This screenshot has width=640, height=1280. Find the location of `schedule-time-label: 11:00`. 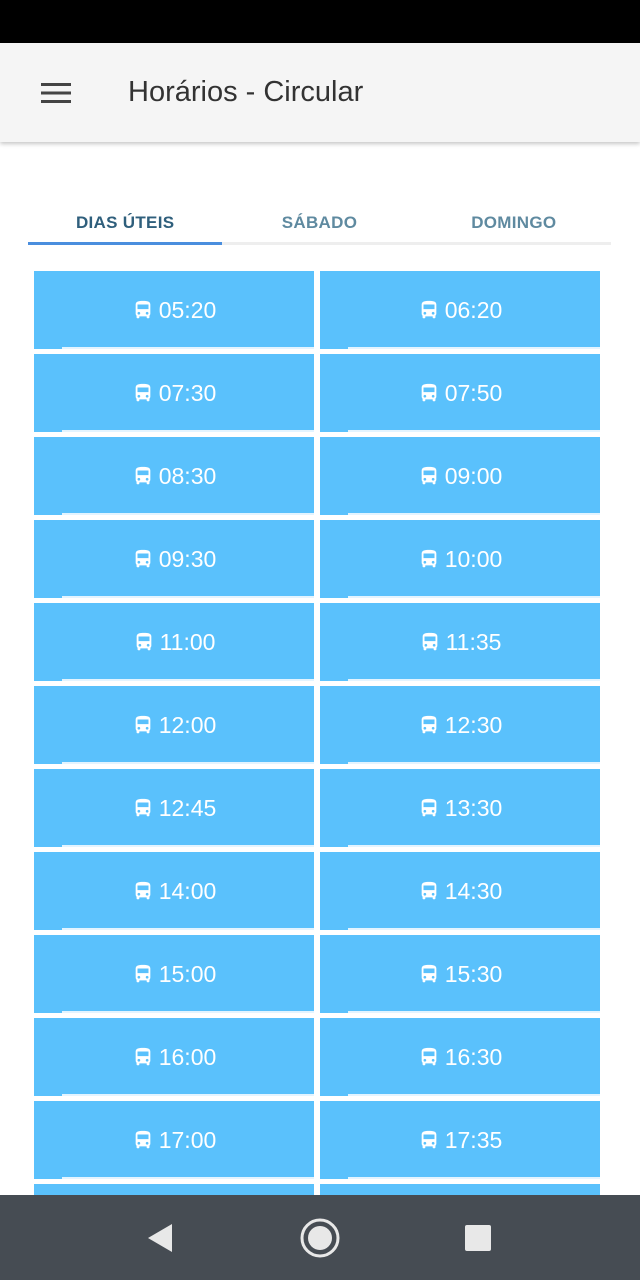

schedule-time-label: 11:00 is located at coordinates (187, 641).